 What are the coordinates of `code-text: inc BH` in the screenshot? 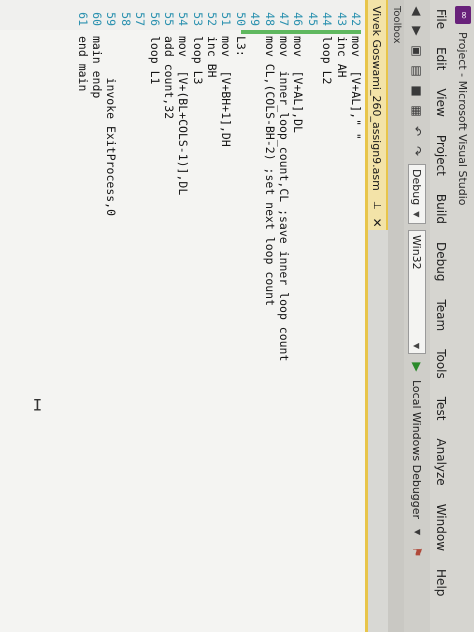 It's located at (212, 57).